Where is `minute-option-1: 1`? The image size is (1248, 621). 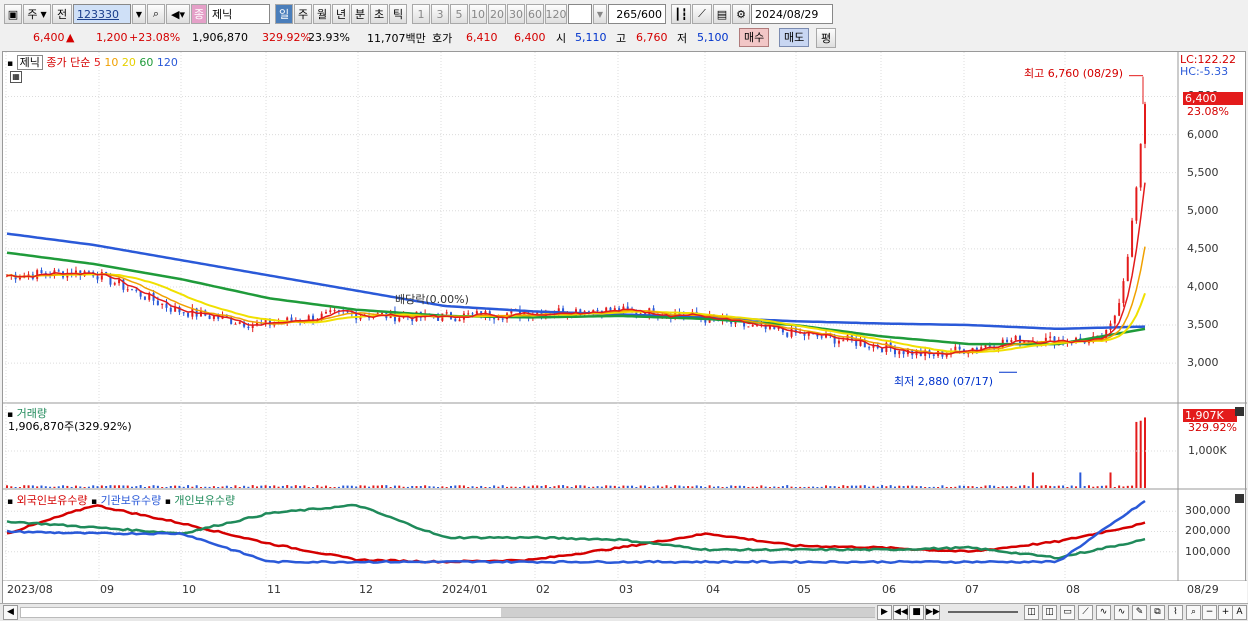 minute-option-1: 1 is located at coordinates (421, 14).